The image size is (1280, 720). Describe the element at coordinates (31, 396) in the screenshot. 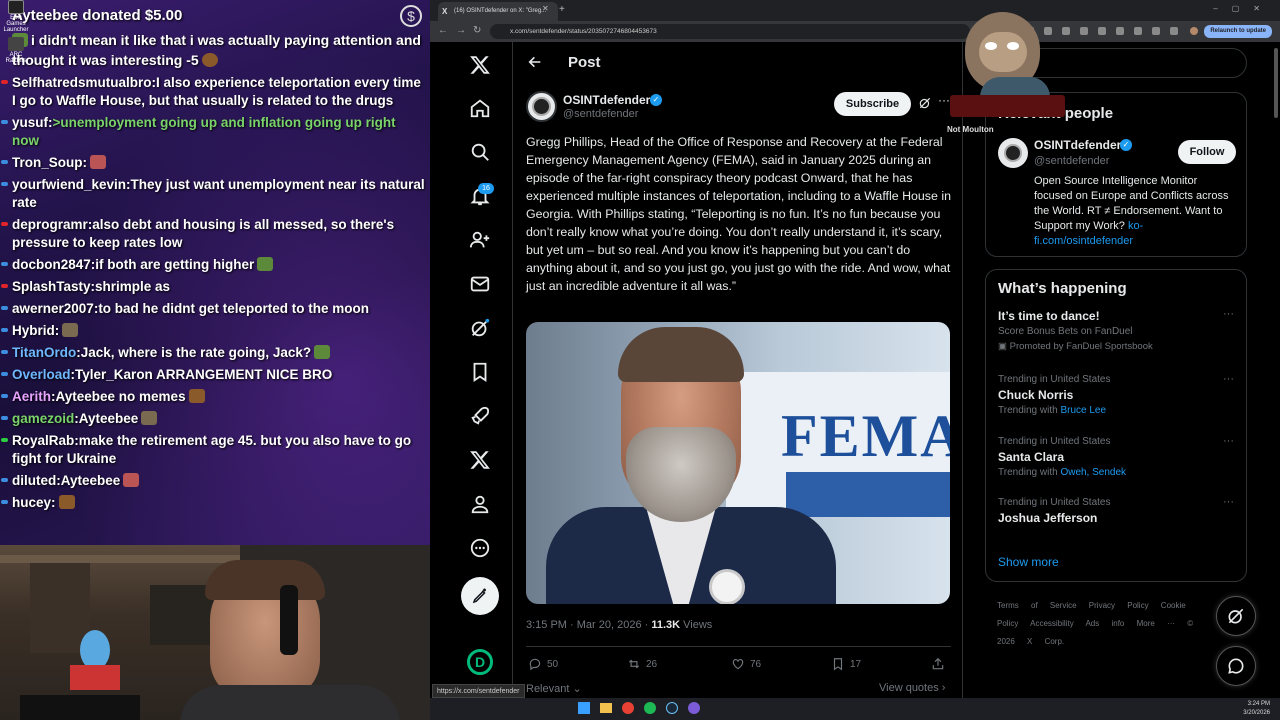

I see `chat-username: Aerith` at that location.